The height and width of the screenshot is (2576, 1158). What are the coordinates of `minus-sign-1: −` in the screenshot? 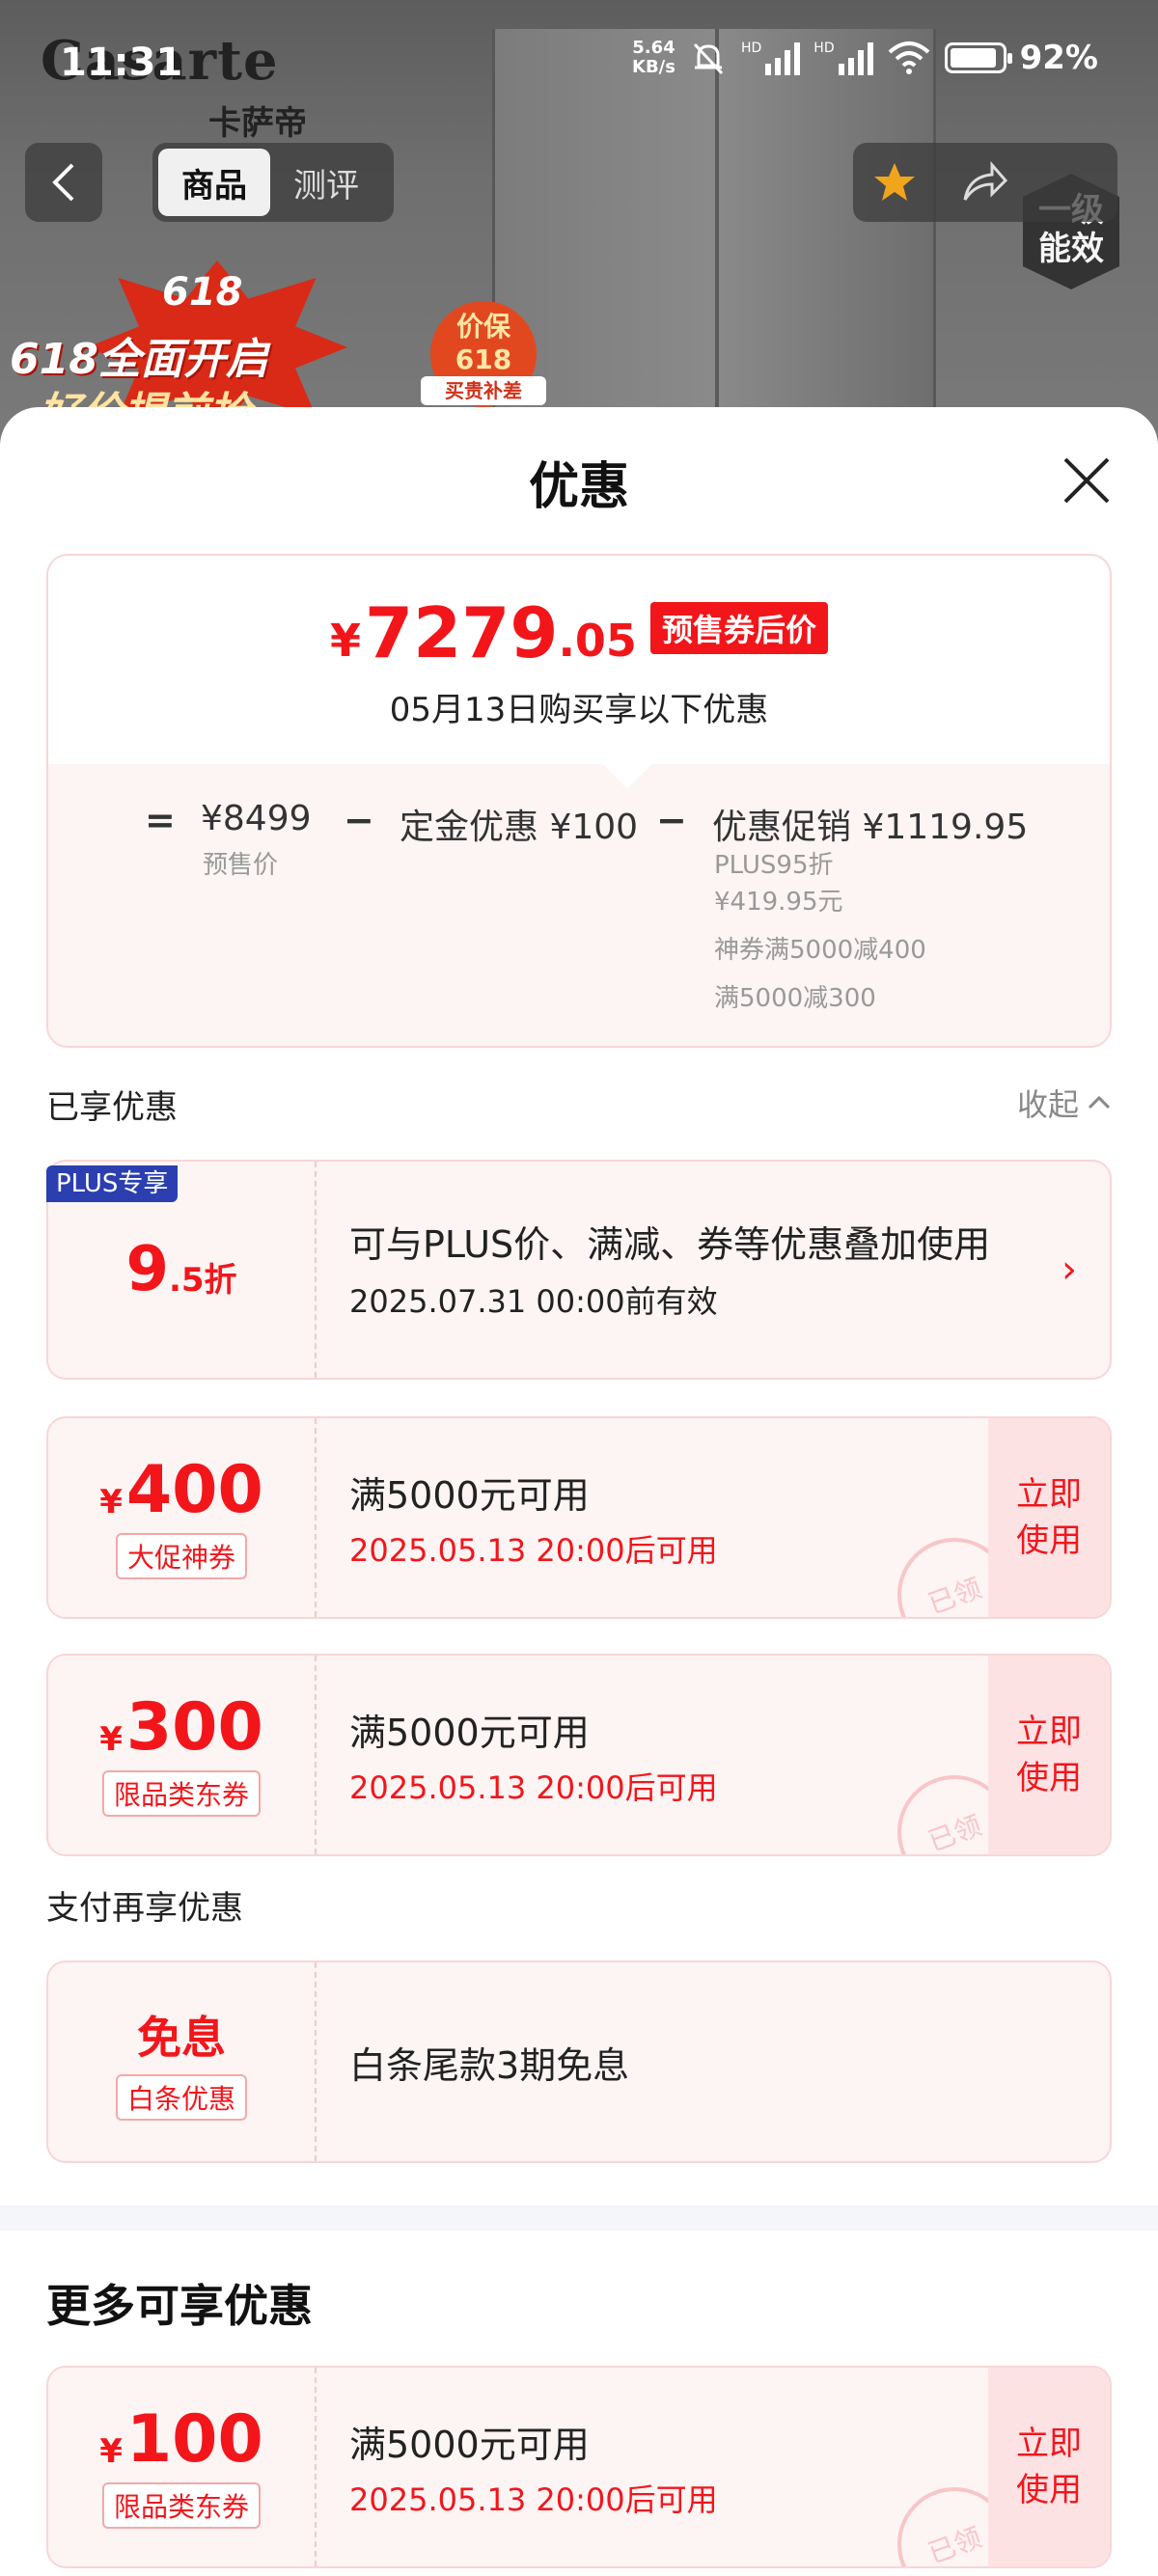 It's located at (359, 820).